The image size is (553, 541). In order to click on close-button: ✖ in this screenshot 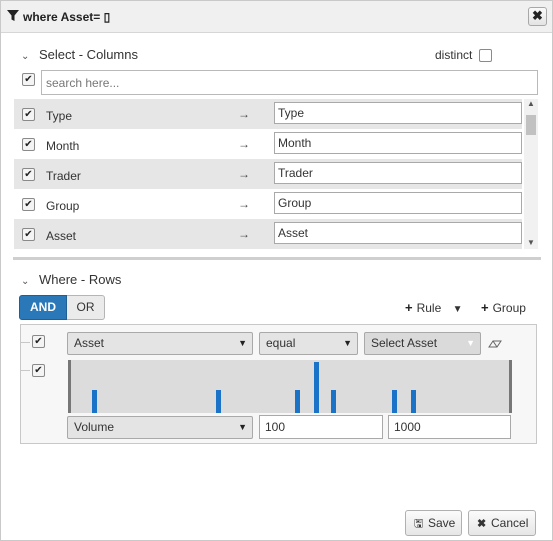, I will do `click(537, 16)`.